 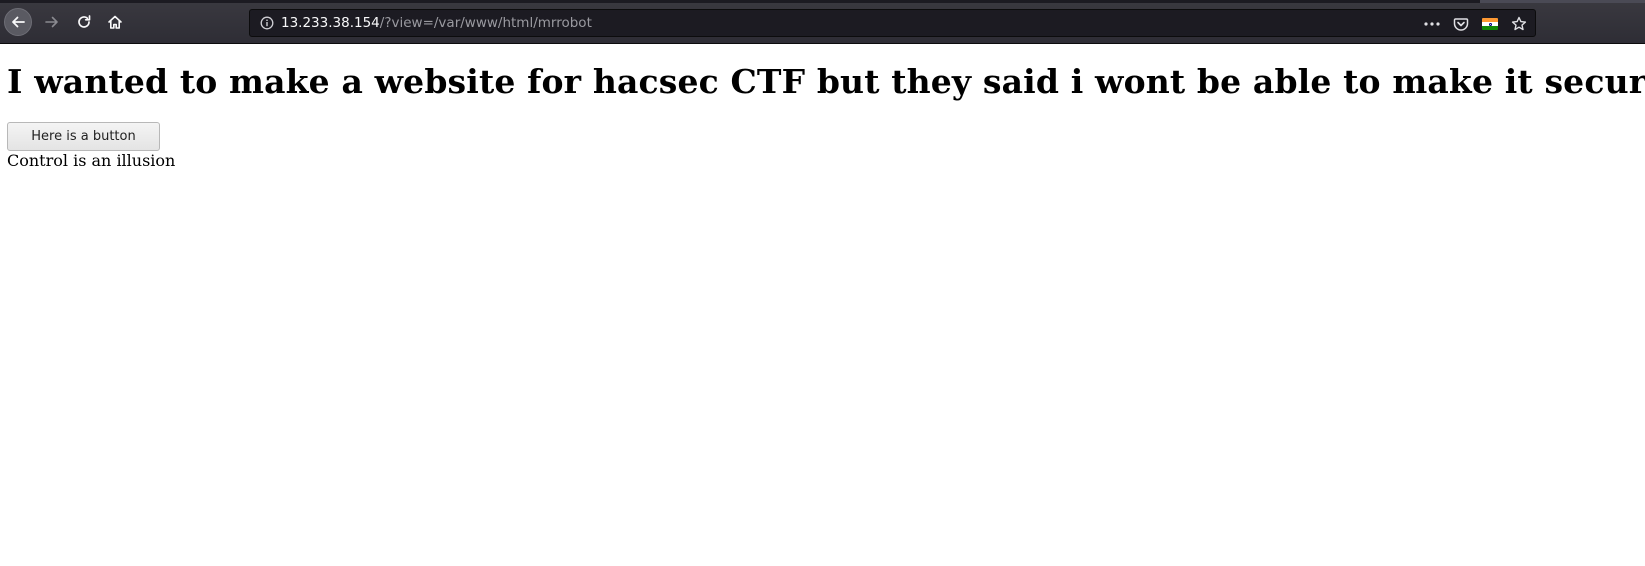 I want to click on flag-band-green, so click(x=1490, y=28).